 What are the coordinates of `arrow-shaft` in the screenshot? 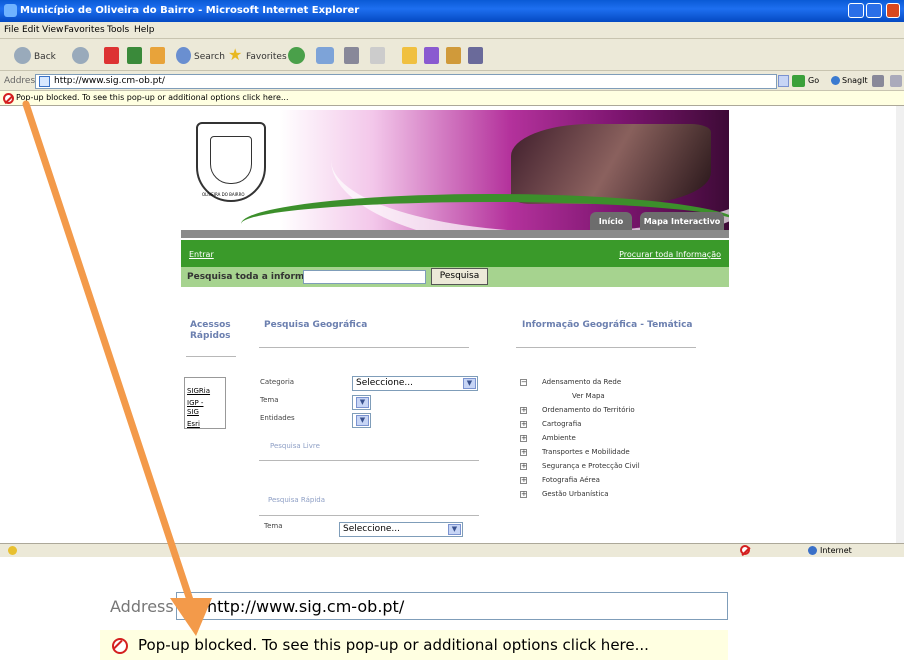 It's located at (108, 352).